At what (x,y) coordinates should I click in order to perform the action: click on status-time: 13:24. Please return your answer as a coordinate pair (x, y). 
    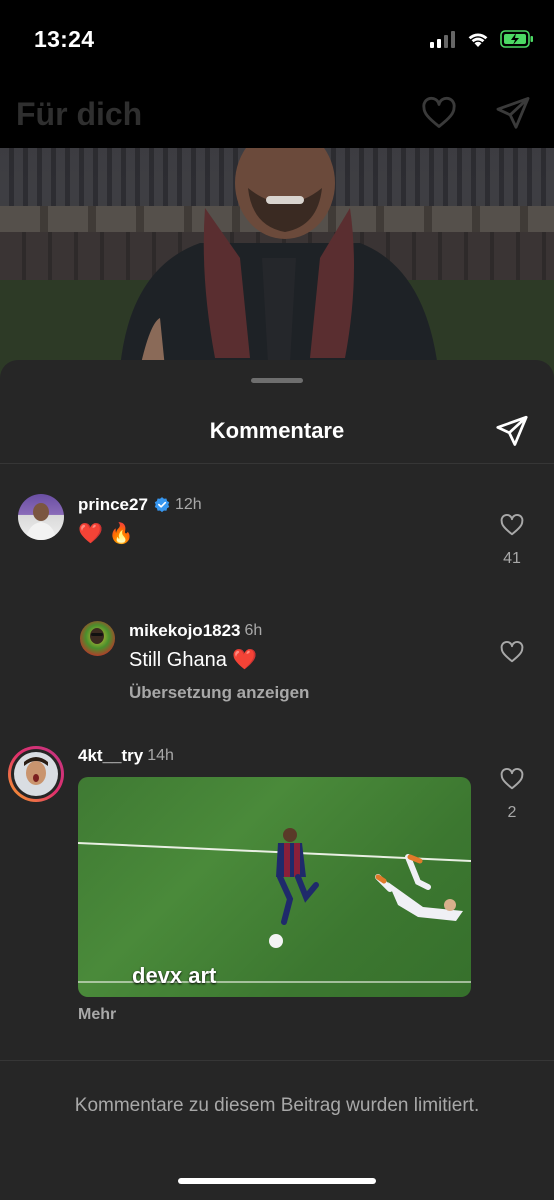
    Looking at the image, I should click on (64, 39).